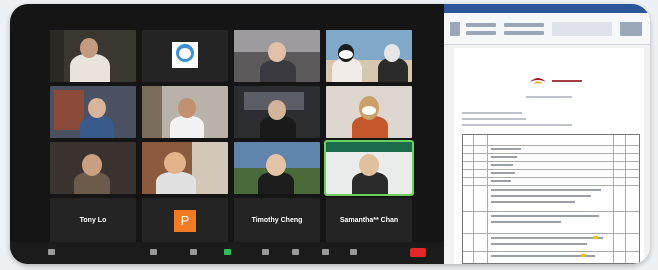 This screenshot has height=270, width=658. I want to click on participants-icon, so click(193, 252).